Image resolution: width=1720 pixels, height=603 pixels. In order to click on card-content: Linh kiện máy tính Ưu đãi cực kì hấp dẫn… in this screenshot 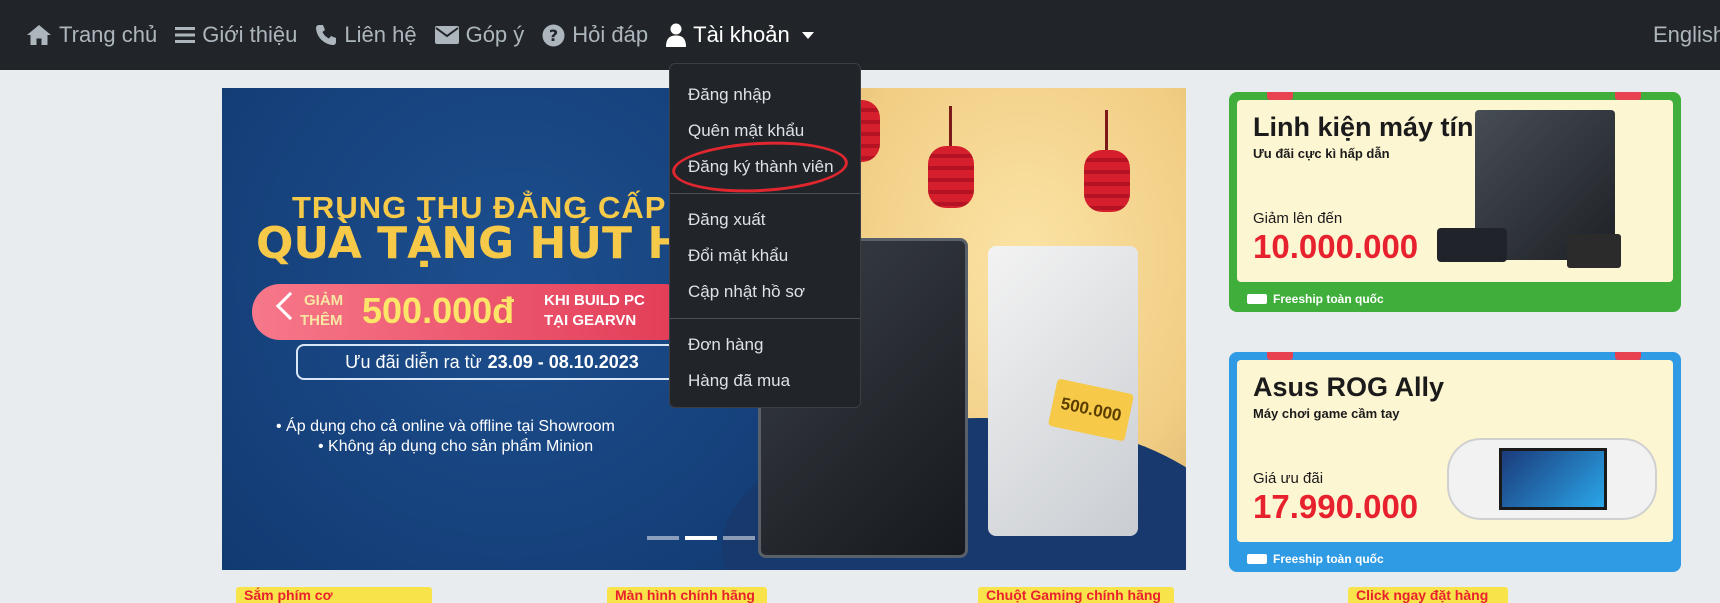, I will do `click(1455, 191)`.